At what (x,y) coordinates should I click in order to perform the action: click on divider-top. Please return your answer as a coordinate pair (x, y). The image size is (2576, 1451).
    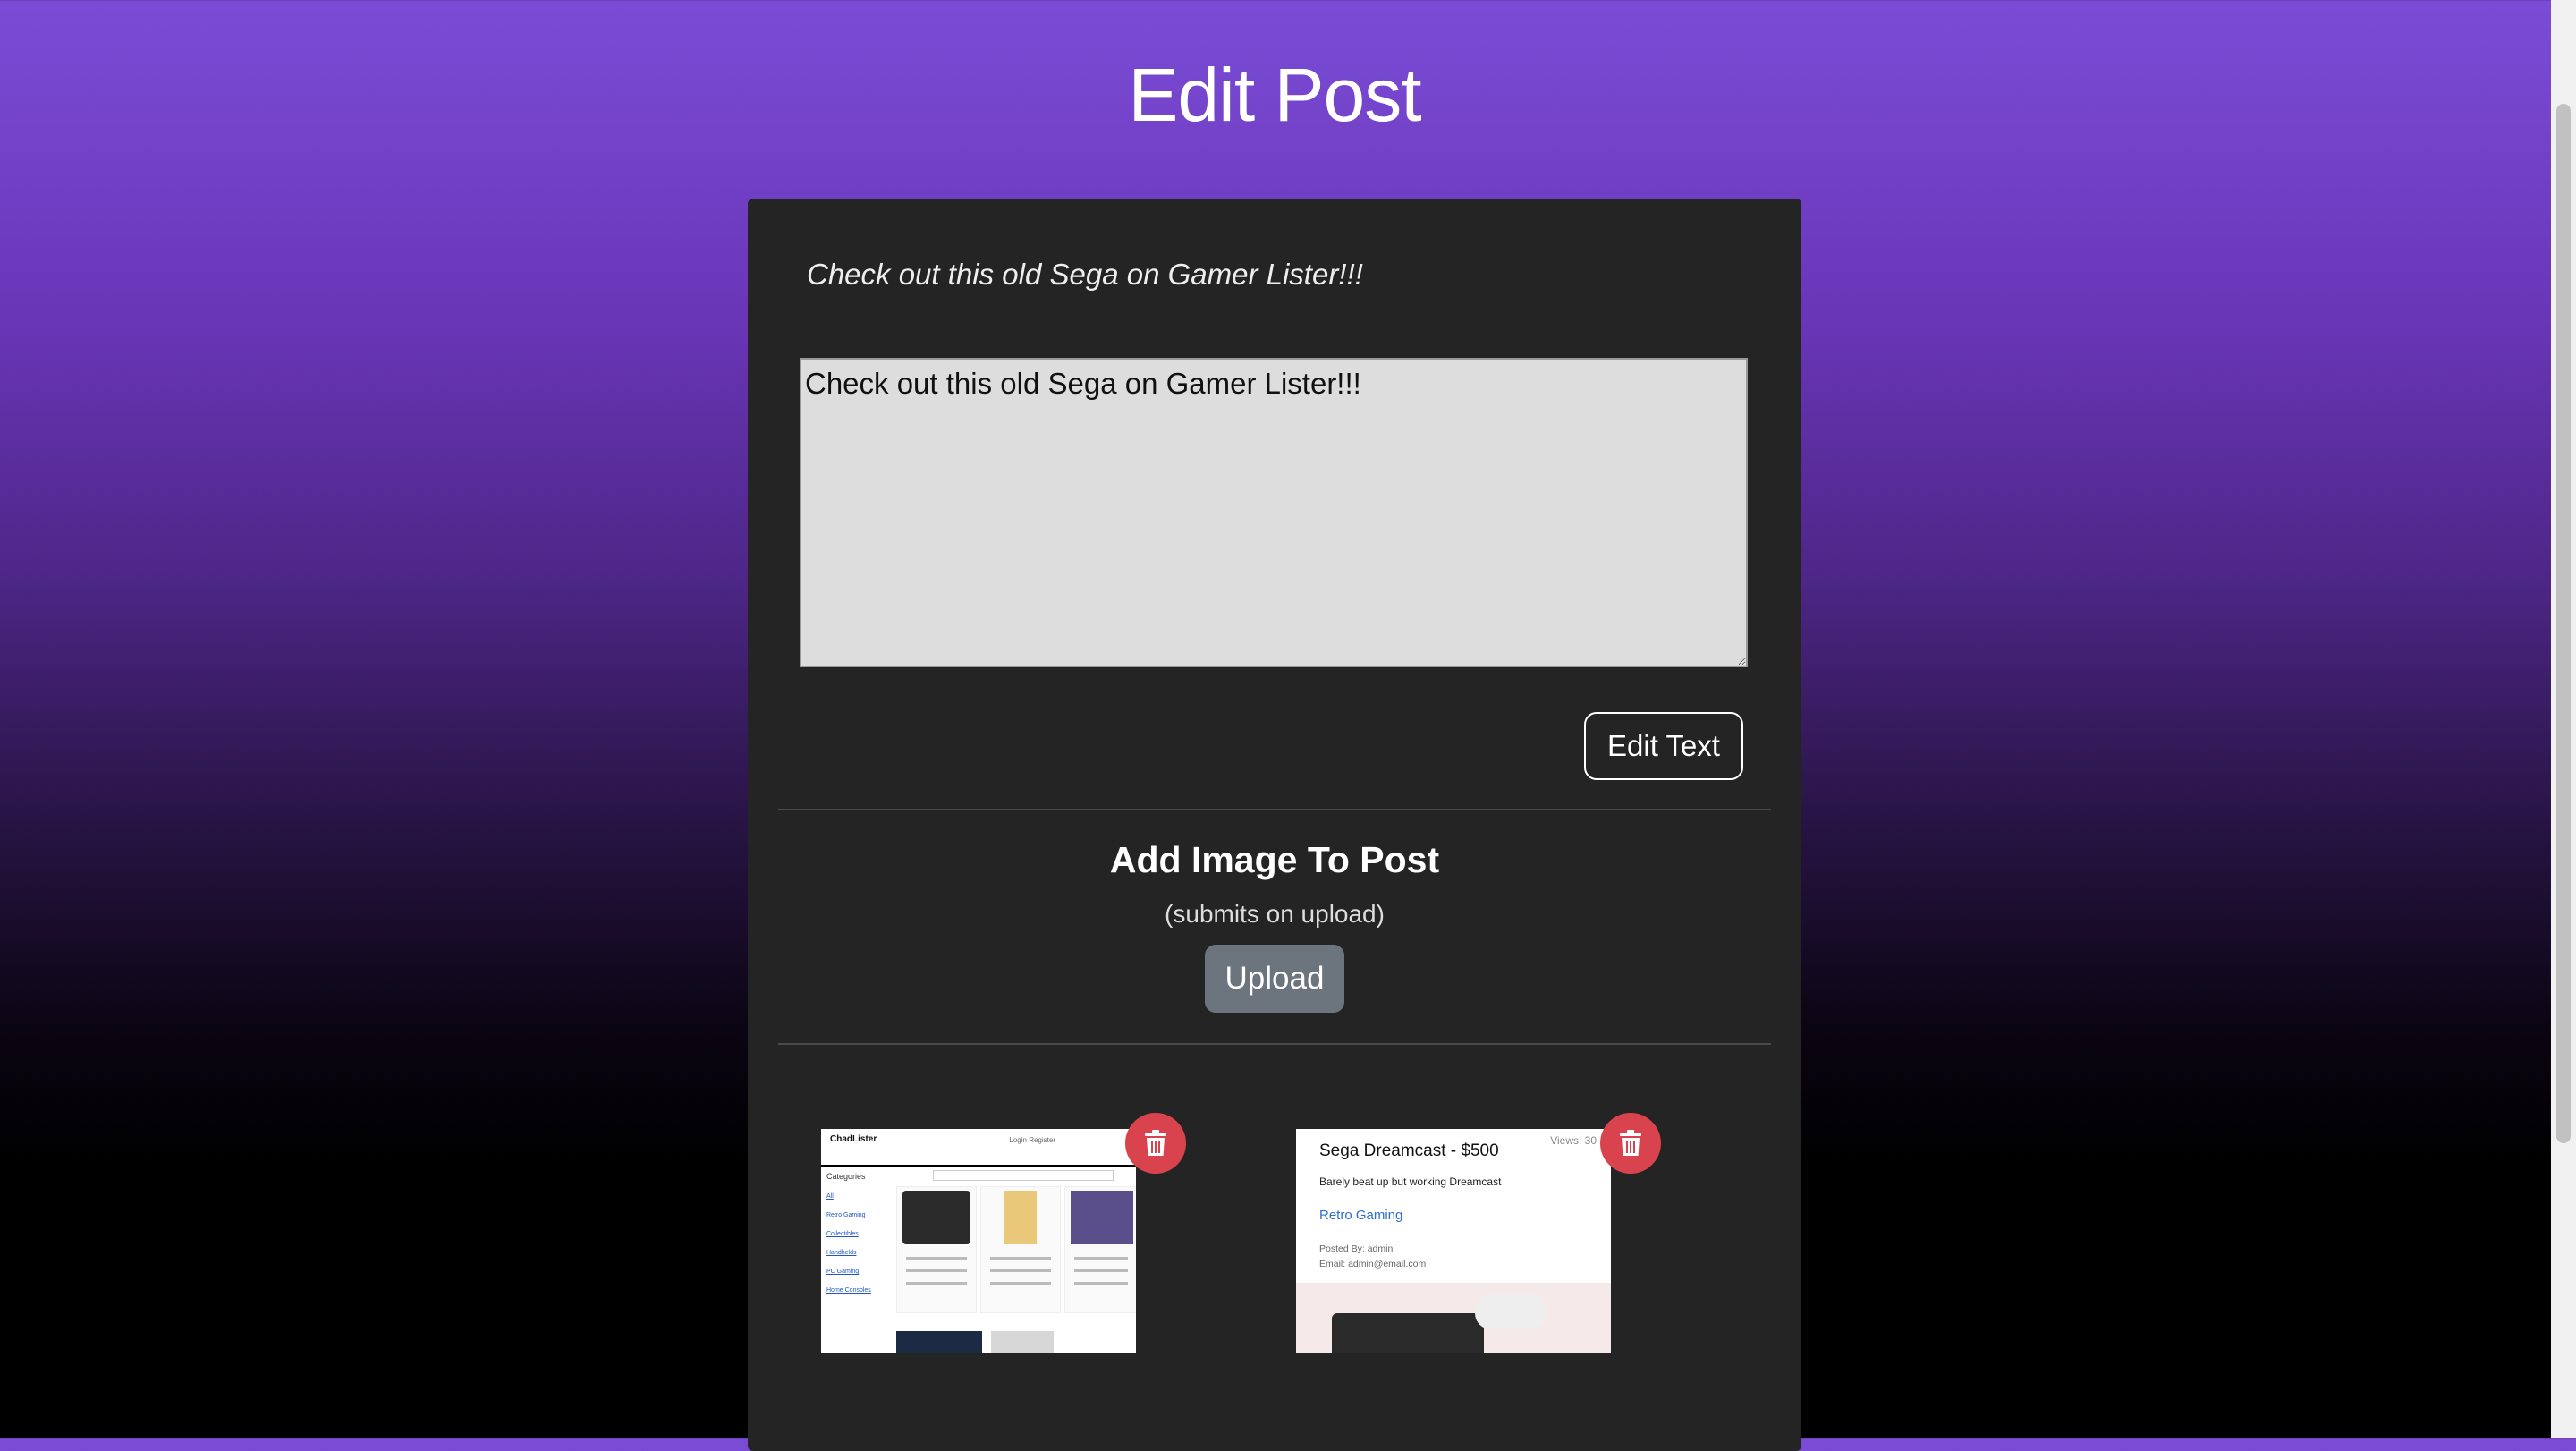
    Looking at the image, I should click on (1274, 809).